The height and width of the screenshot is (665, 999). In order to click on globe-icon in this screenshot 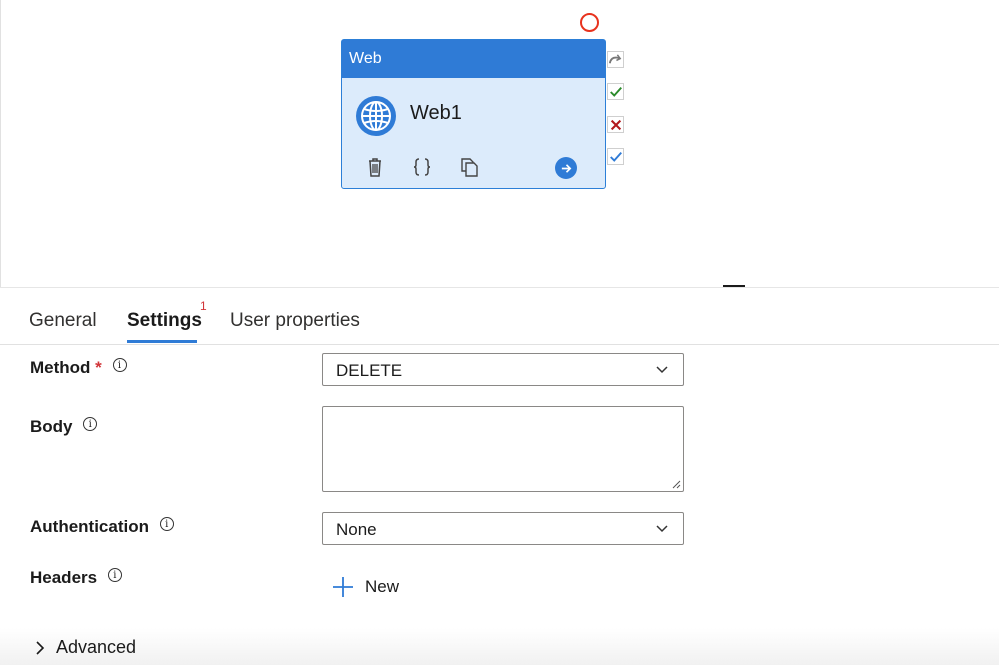, I will do `click(376, 116)`.